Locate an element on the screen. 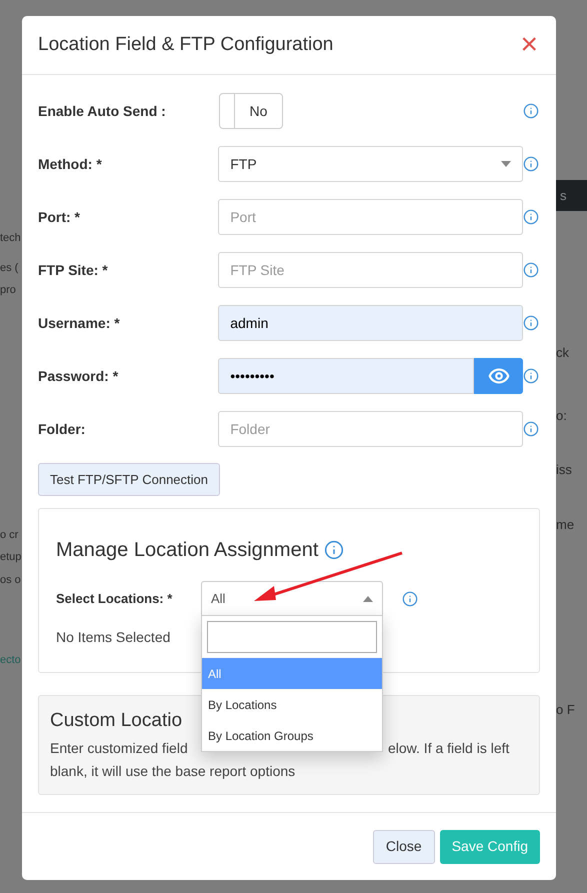 The image size is (587, 893). field-label: Username: * is located at coordinates (79, 323).